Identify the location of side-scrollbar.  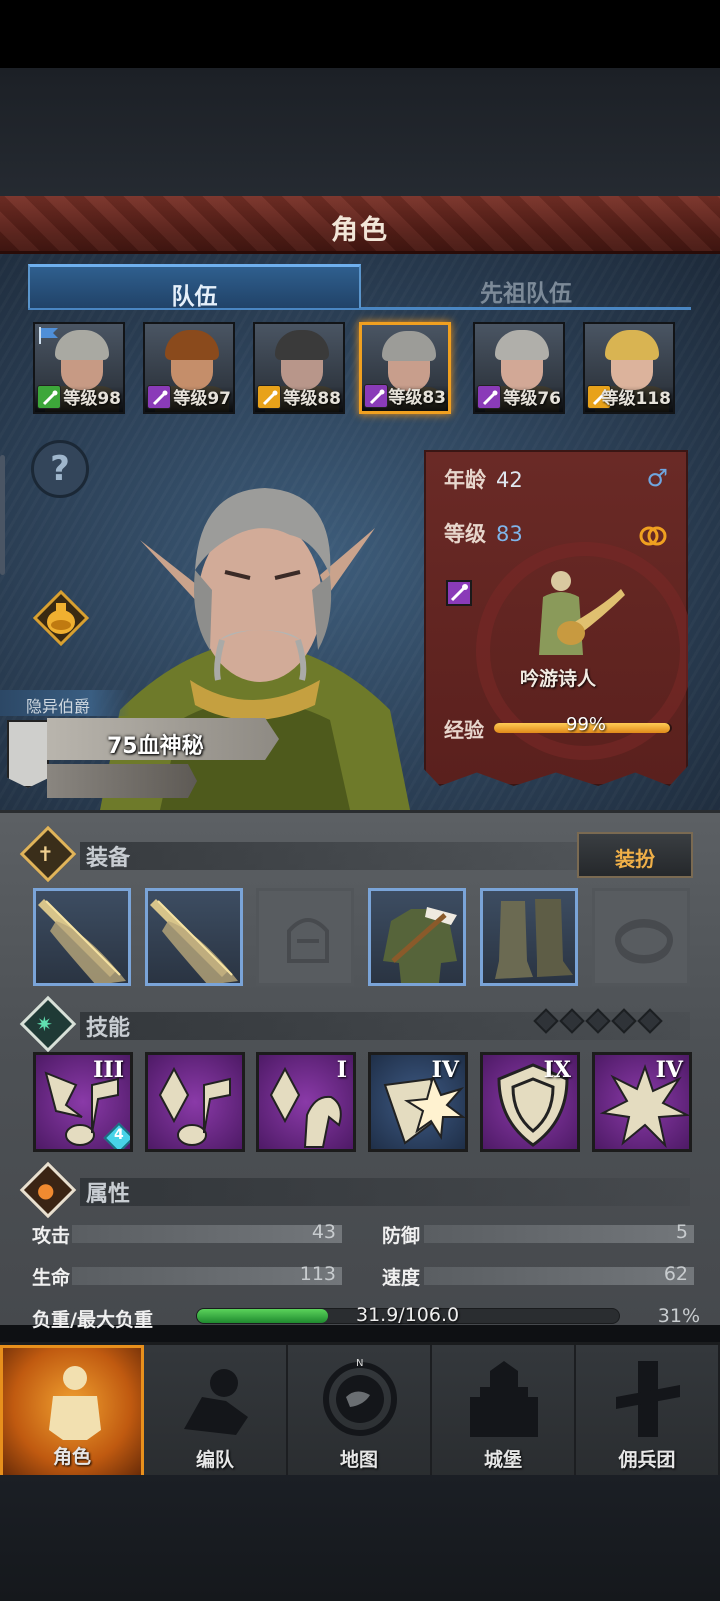
(2, 515).